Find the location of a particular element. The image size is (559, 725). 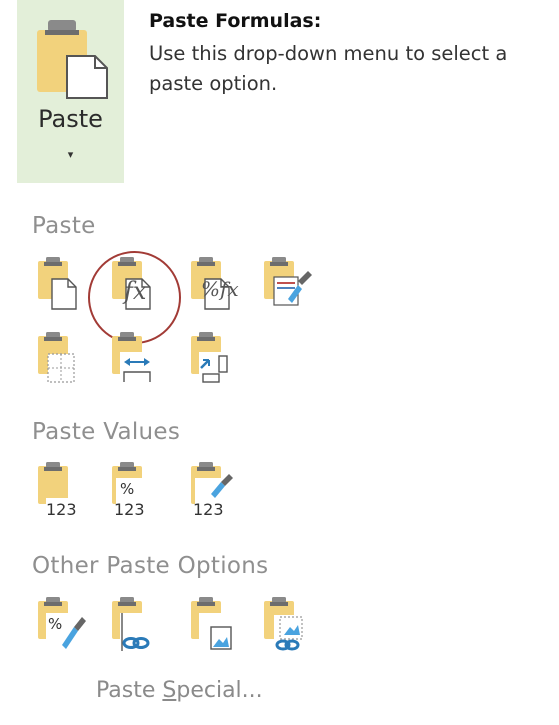

paste-option-paste-link is located at coordinates (136, 627).